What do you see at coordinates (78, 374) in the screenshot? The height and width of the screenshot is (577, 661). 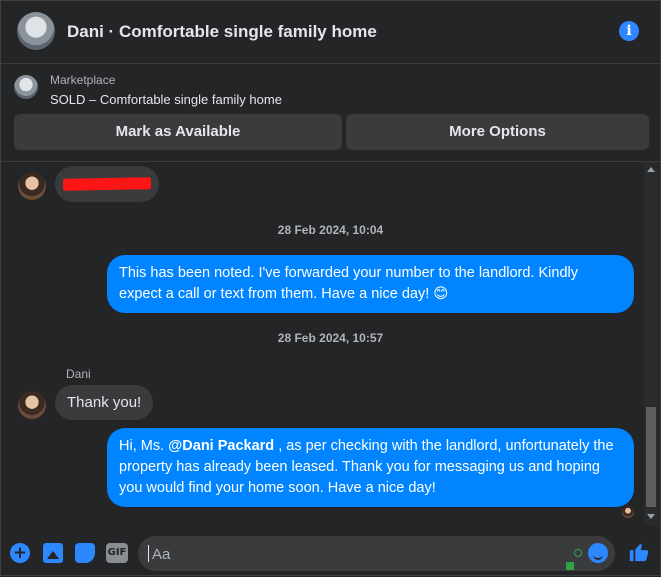 I see `sender-name: Dani` at bounding box center [78, 374].